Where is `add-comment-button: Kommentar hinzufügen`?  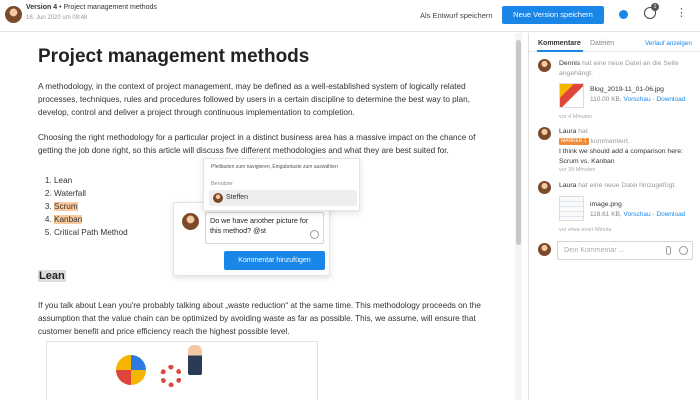
add-comment-button: Kommentar hinzufügen is located at coordinates (274, 260).